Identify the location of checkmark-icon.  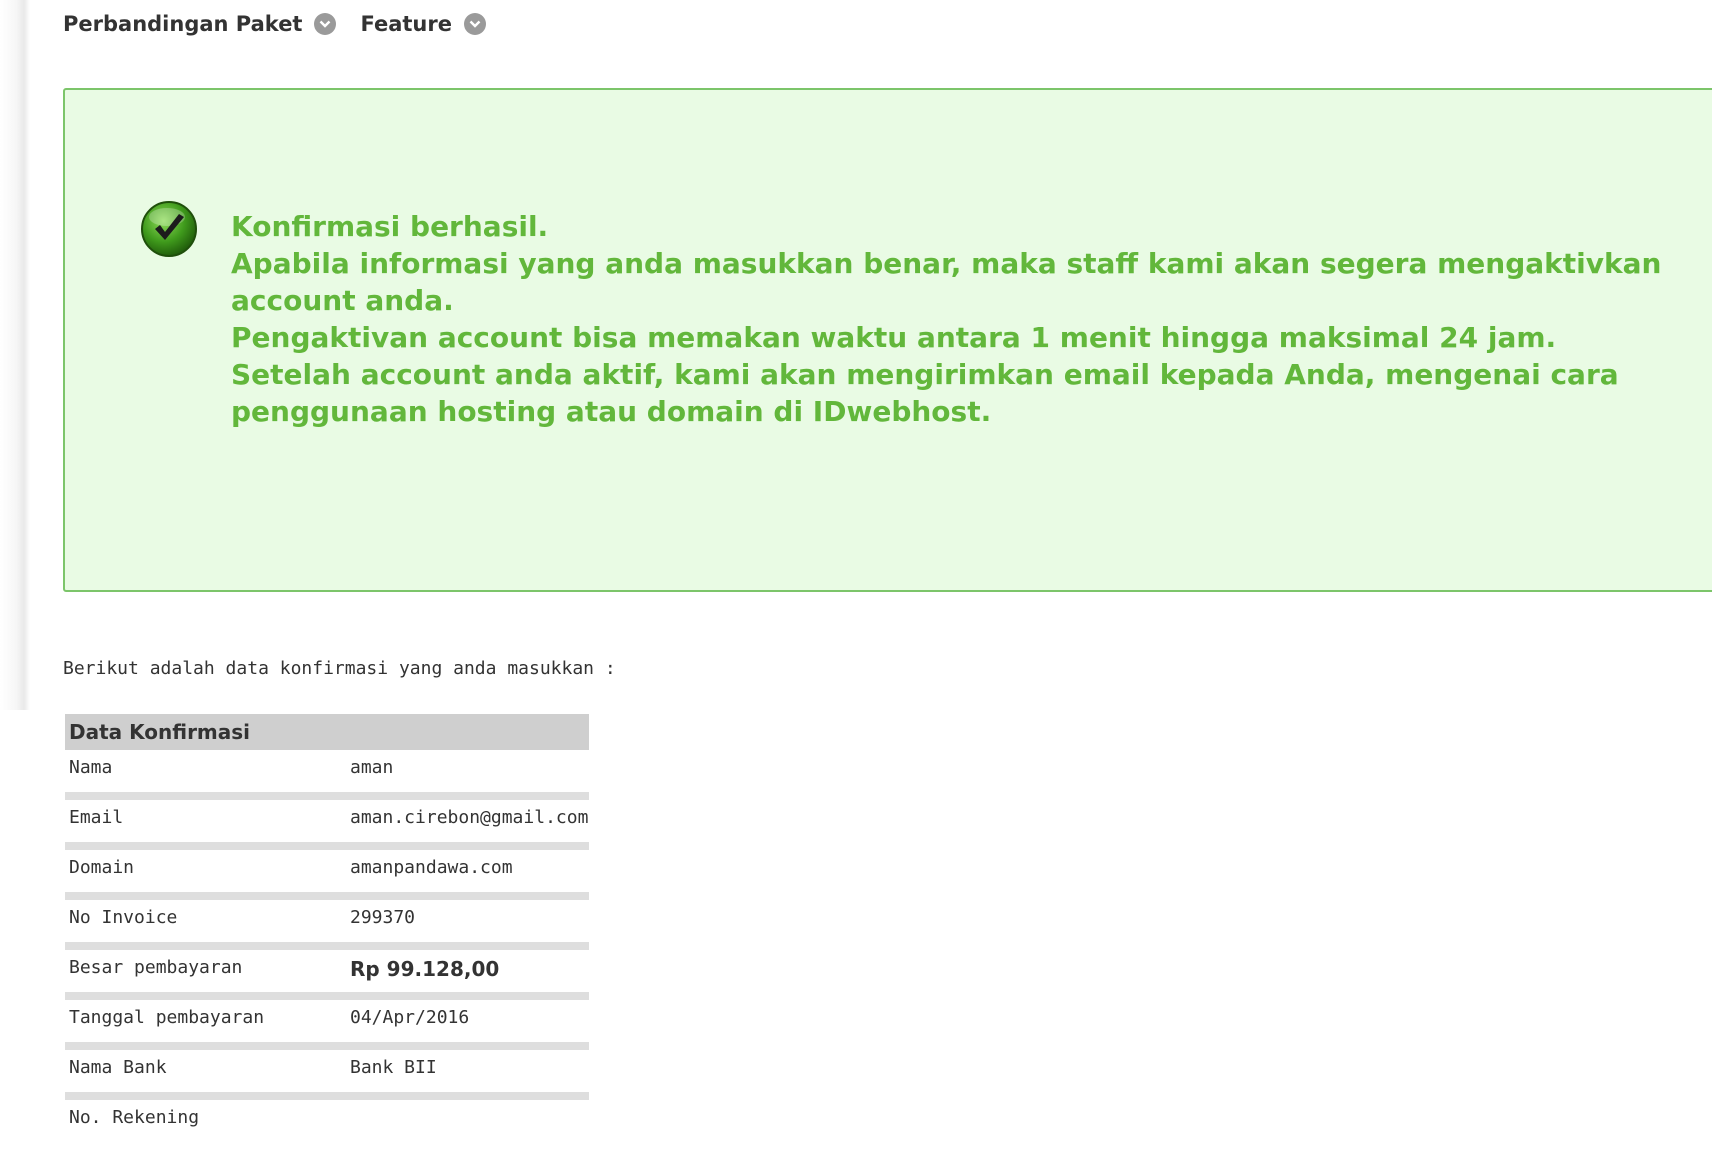
(169, 229).